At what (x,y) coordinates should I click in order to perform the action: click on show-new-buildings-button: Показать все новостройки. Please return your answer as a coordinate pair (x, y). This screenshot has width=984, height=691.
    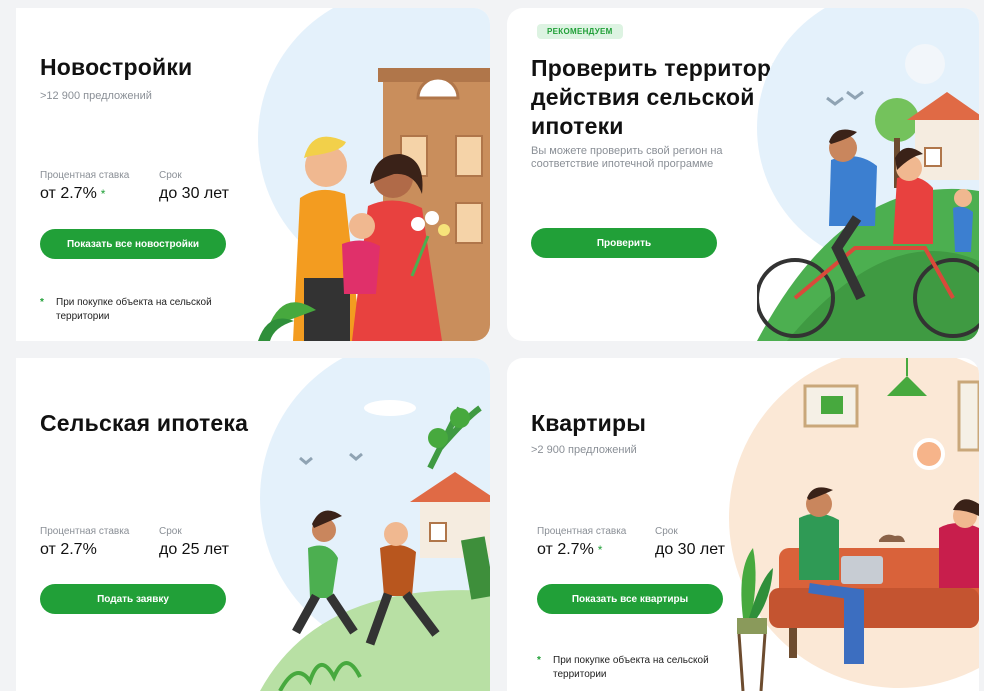
    Looking at the image, I should click on (133, 244).